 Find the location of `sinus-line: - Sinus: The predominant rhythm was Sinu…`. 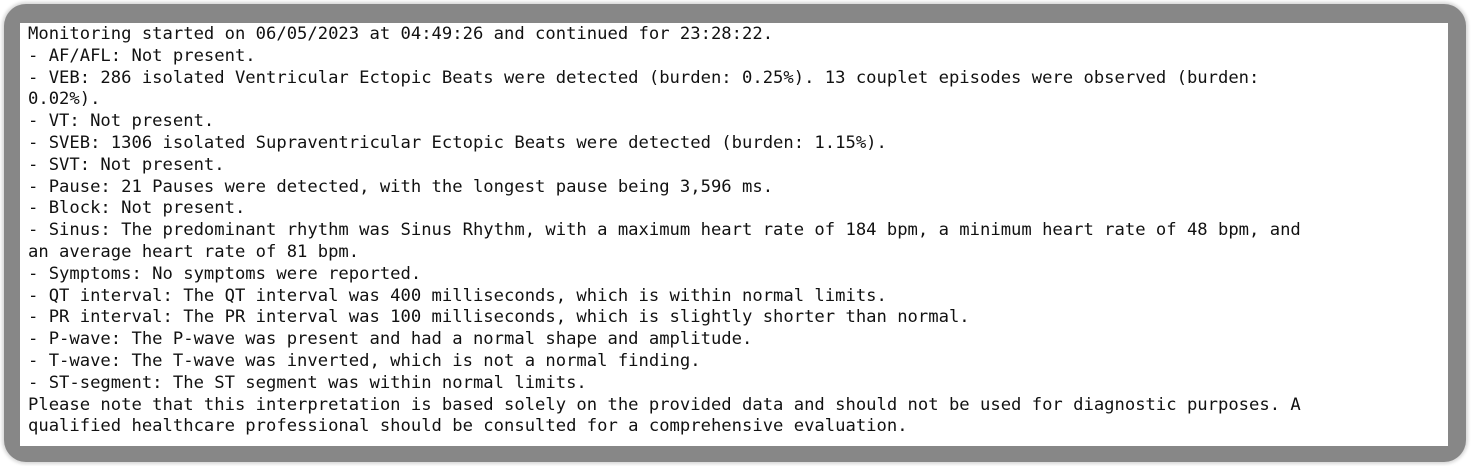

sinus-line: - Sinus: The predominant rhythm was Sinu… is located at coordinates (664, 230).